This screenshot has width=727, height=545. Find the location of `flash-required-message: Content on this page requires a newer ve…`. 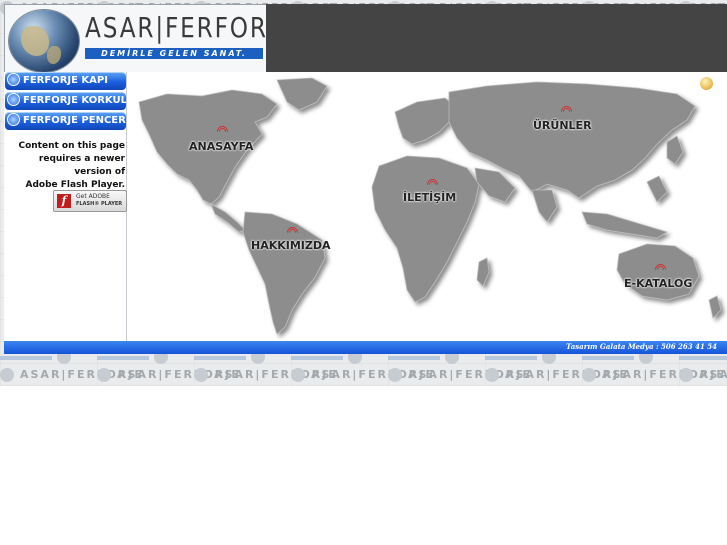

flash-required-message: Content on this page requires a newer ve… is located at coordinates (71, 165).